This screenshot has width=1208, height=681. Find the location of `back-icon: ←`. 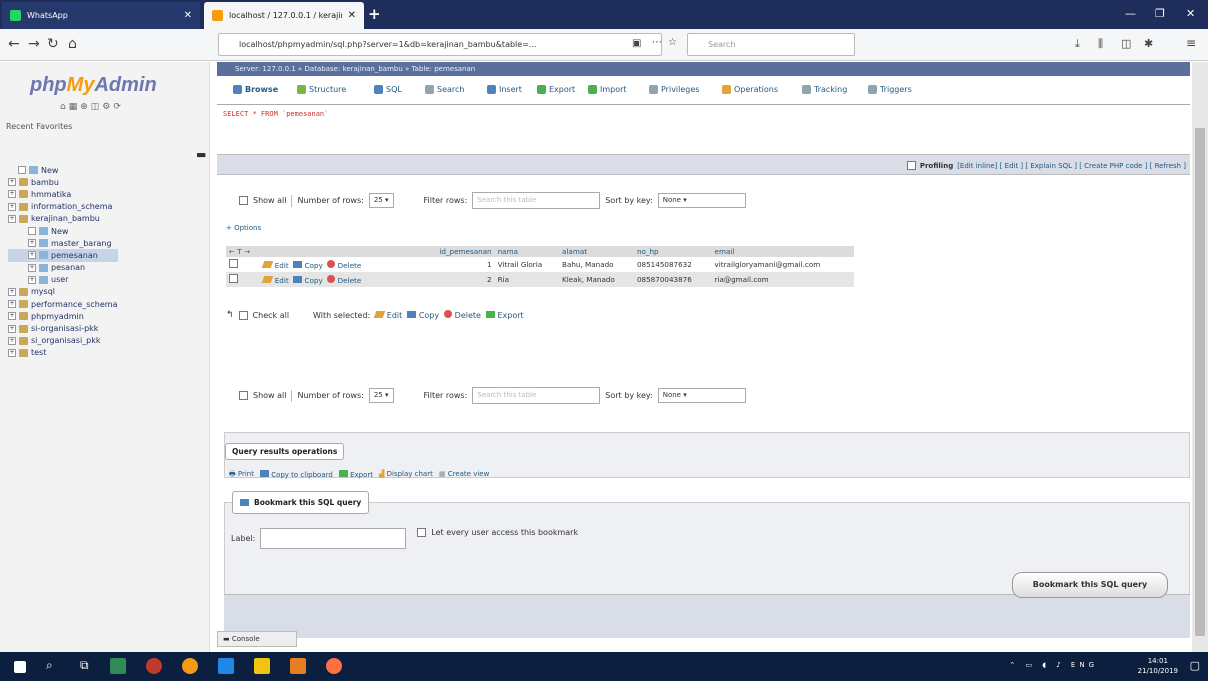

back-icon: ← is located at coordinates (14, 44).